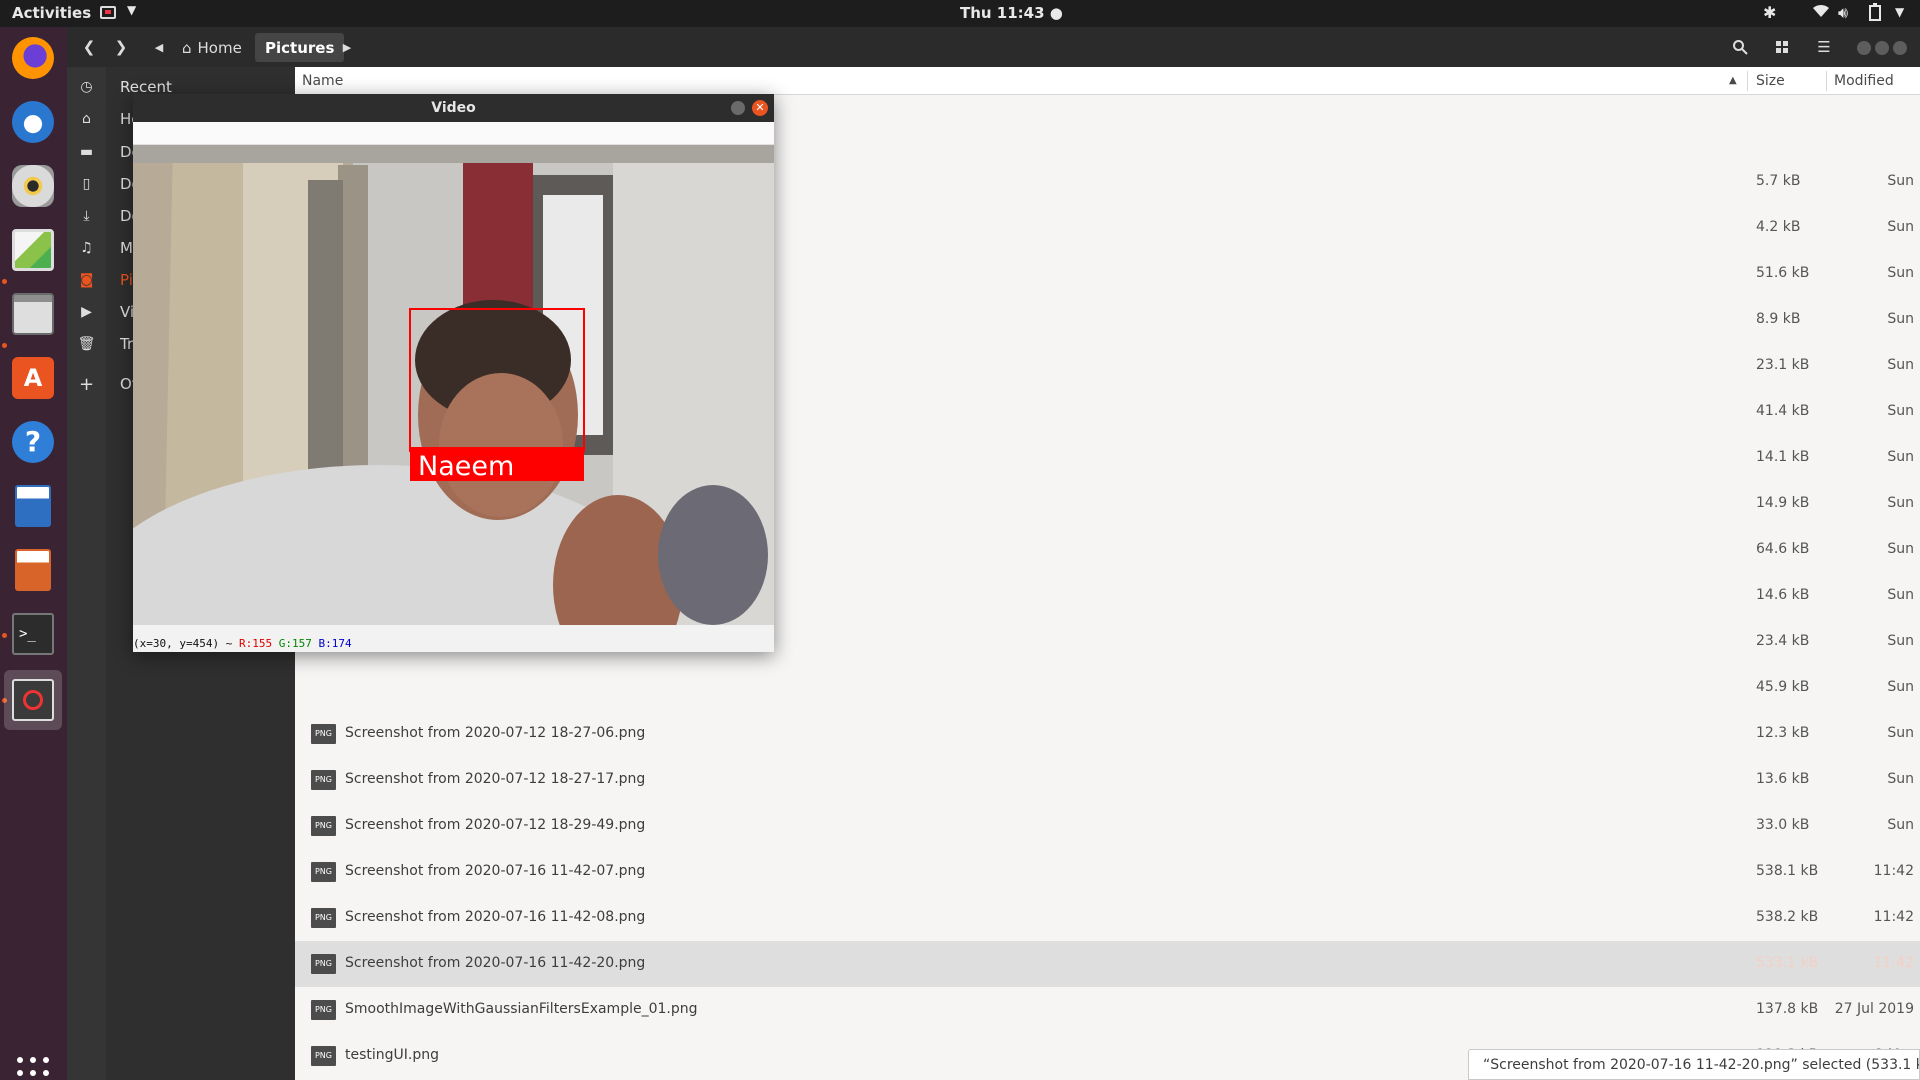 This screenshot has height=1080, width=1920. I want to click on image-viewer-icon, so click(33, 250).